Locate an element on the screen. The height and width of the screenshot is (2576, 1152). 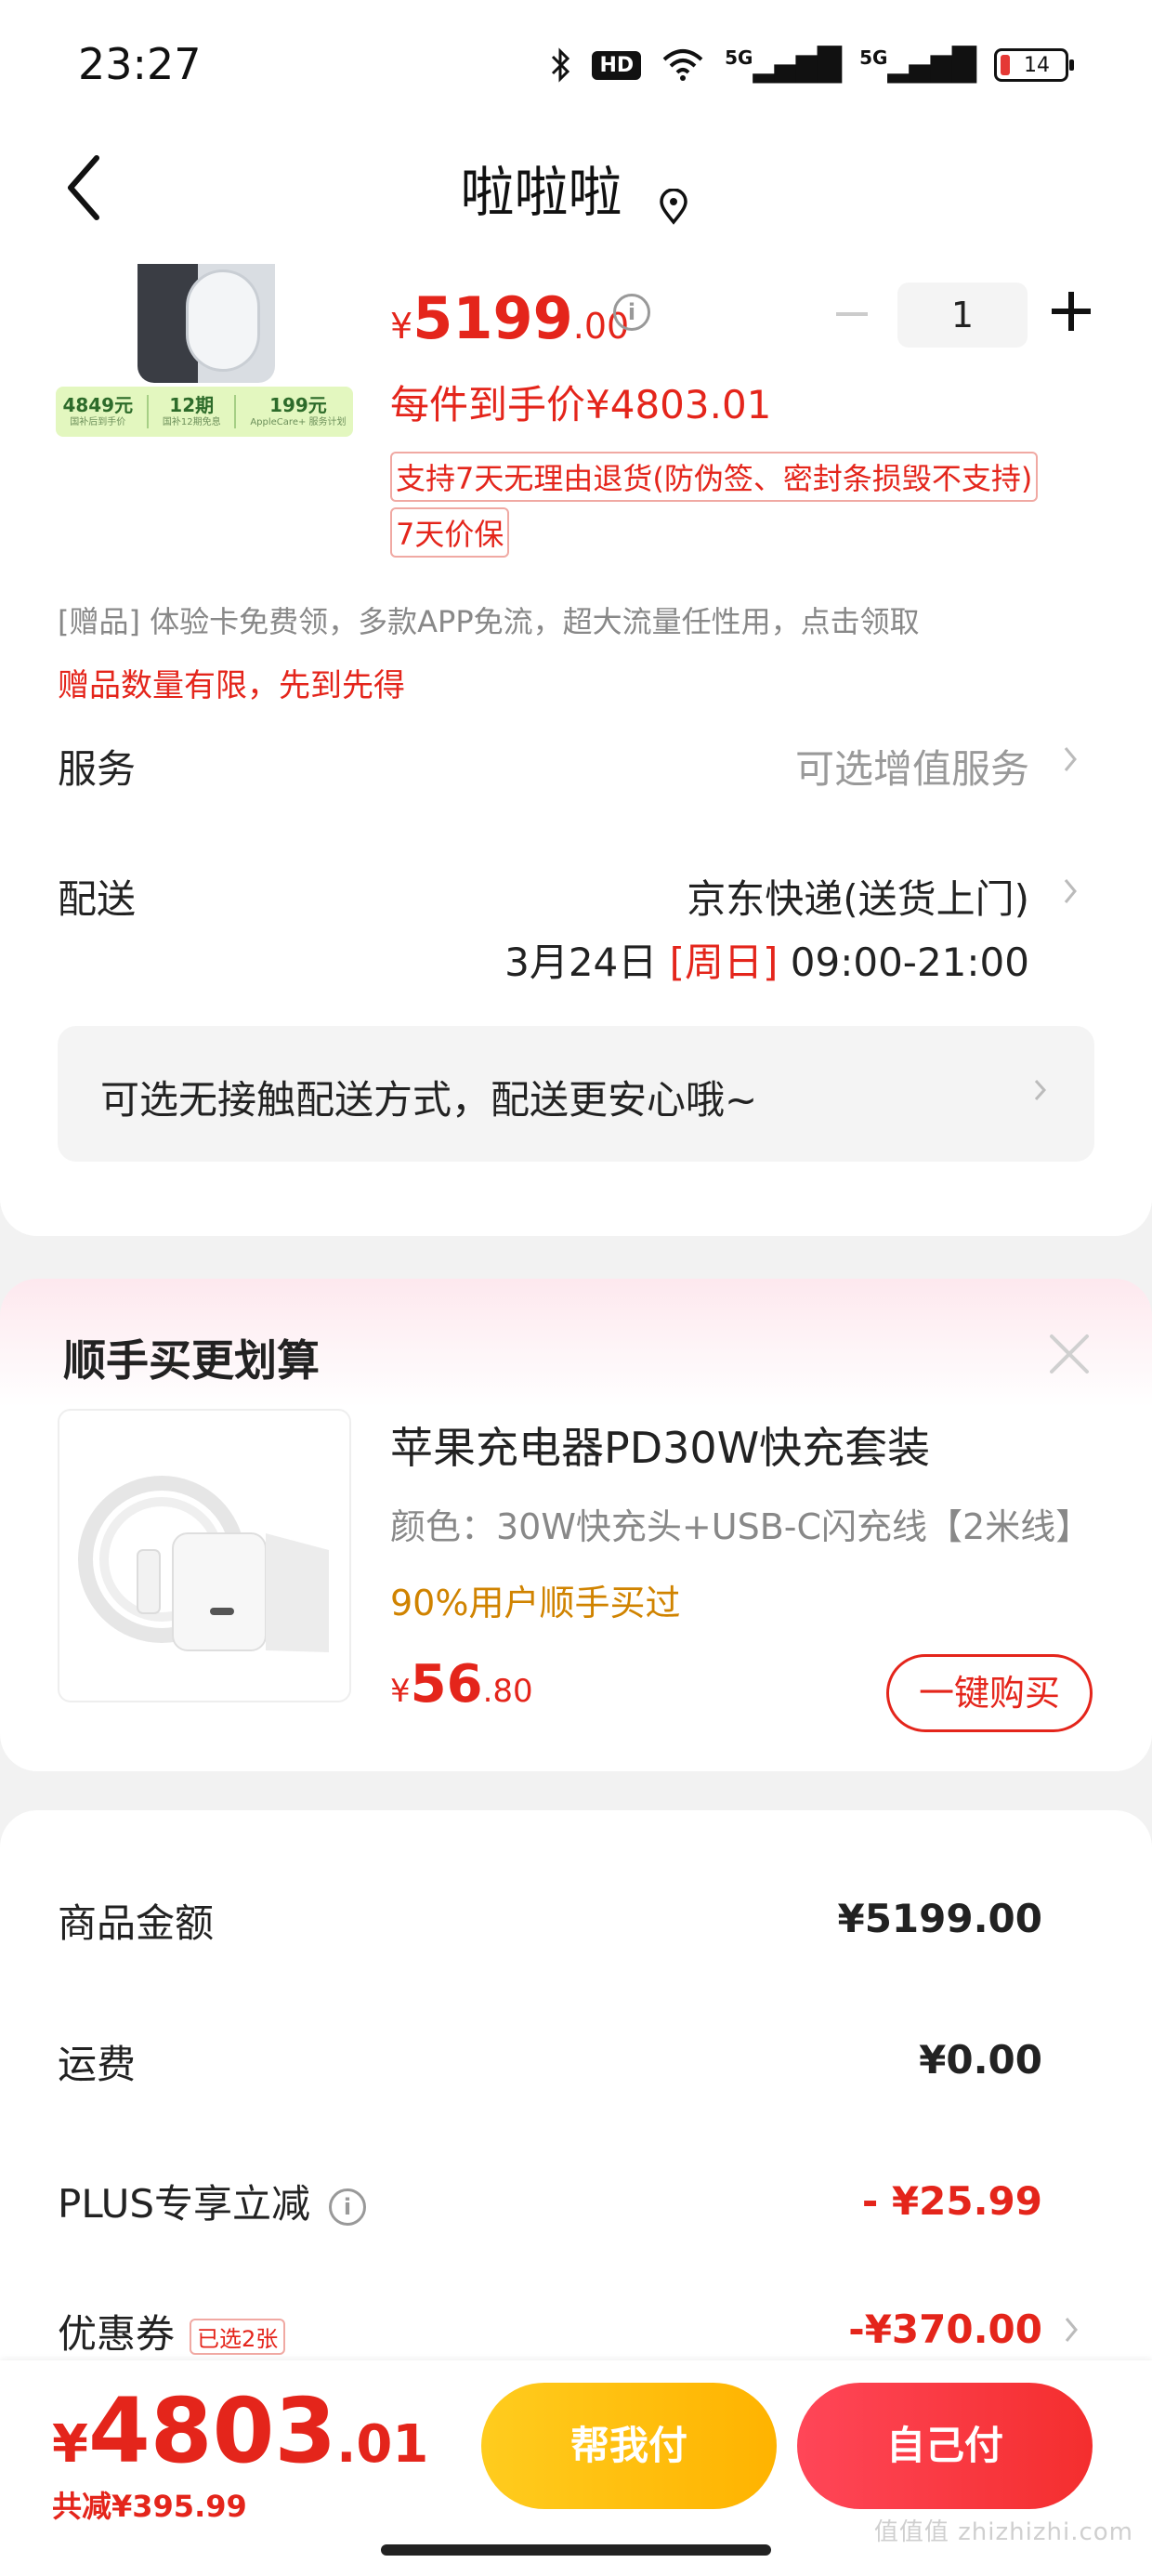
coupon-text: 优惠券 is located at coordinates (117, 2334).